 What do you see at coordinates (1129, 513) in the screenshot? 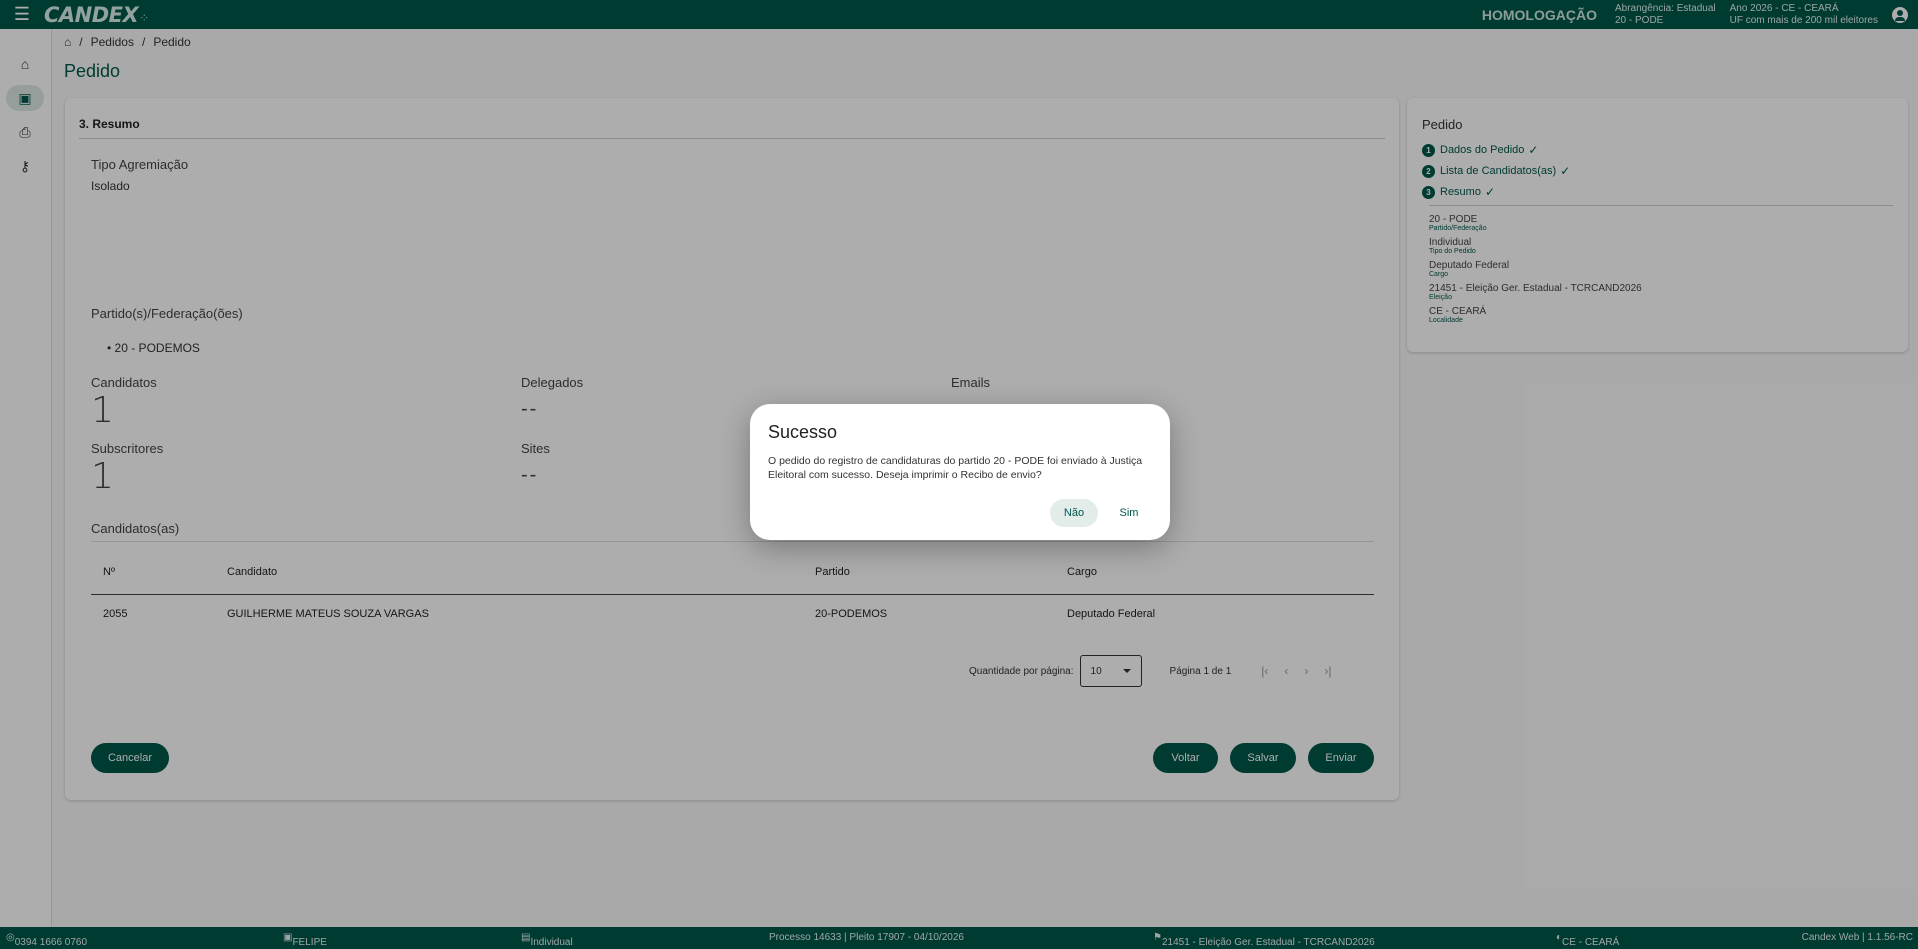
I see `yes-button: Sim` at bounding box center [1129, 513].